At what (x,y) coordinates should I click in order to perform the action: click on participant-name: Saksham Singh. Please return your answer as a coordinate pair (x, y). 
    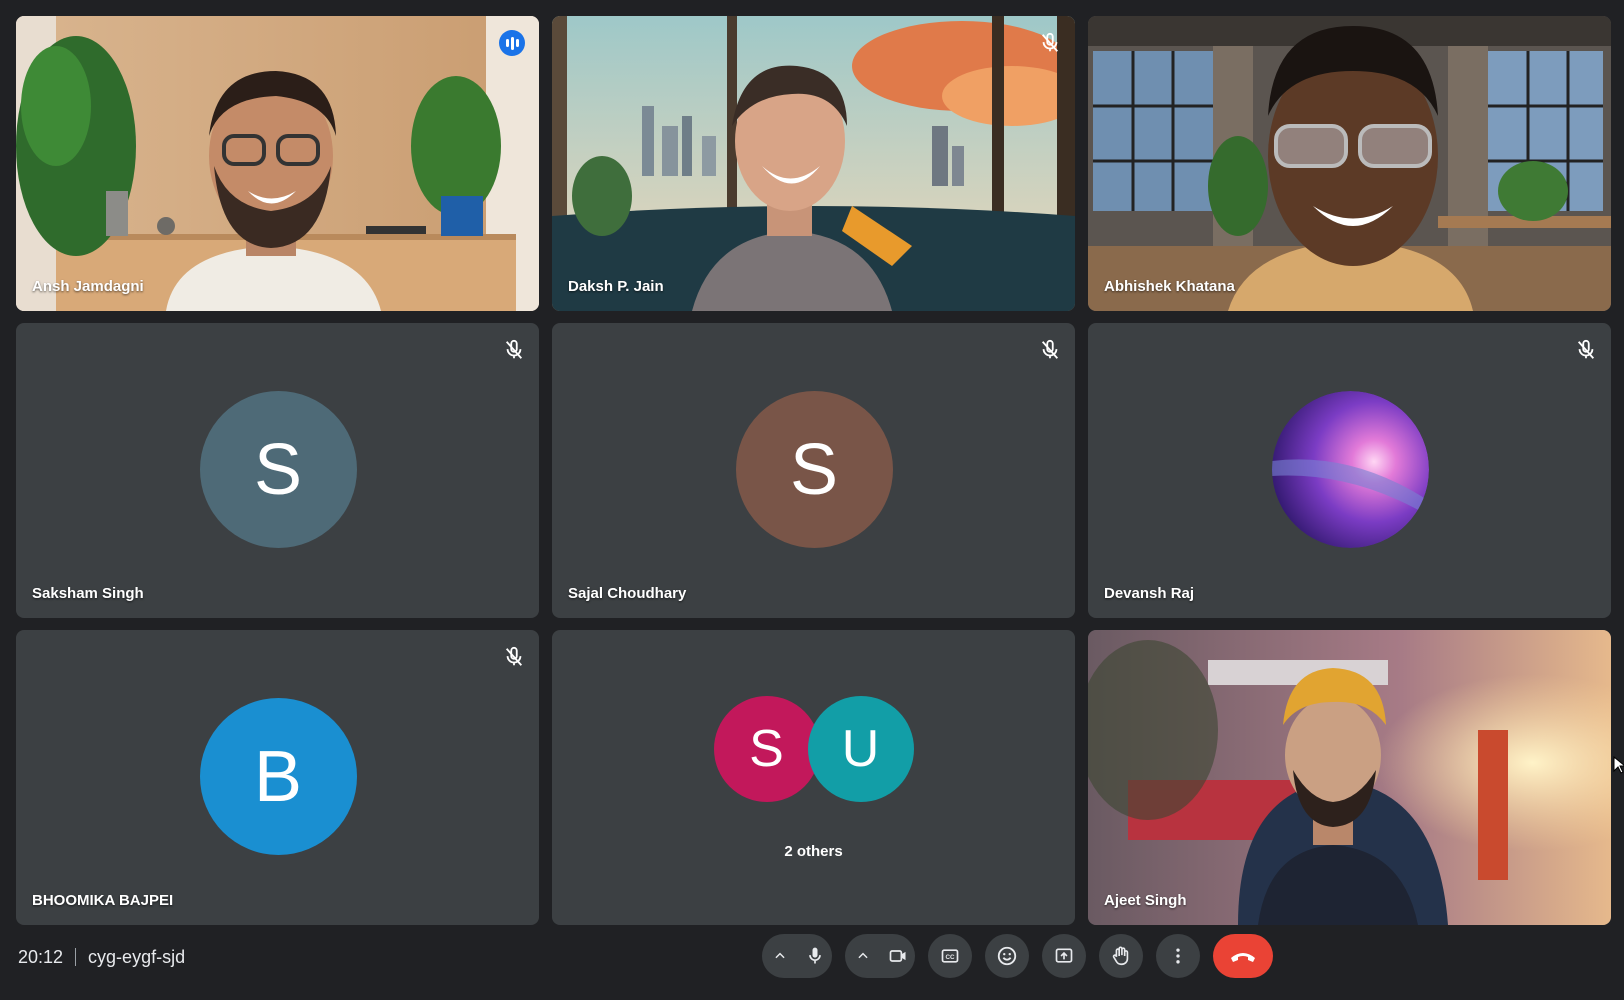
    Looking at the image, I should click on (88, 593).